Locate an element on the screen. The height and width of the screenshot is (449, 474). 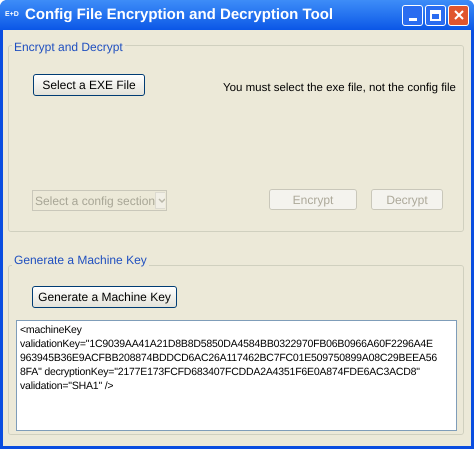
text-line: 8FA" decryptionKey="2177E173FCFD683407FCDDA2A4351F6E0A874FDE6AC3ACD8" is located at coordinates (220, 372).